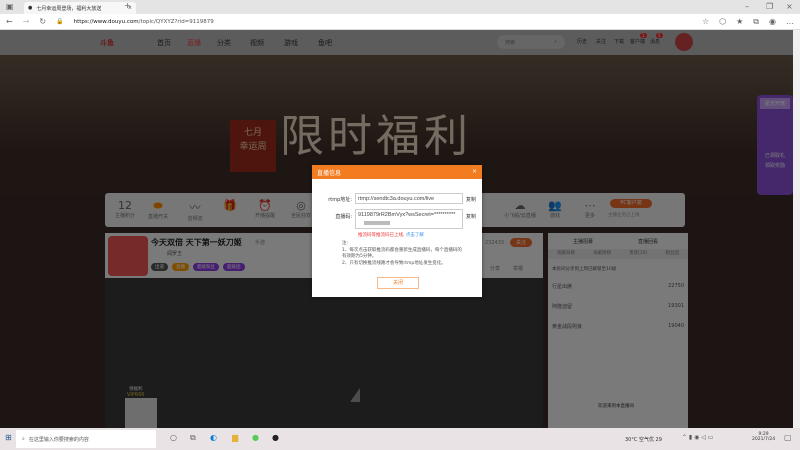 This screenshot has width=800, height=450. I want to click on refresh-icon: ↻, so click(42, 21).